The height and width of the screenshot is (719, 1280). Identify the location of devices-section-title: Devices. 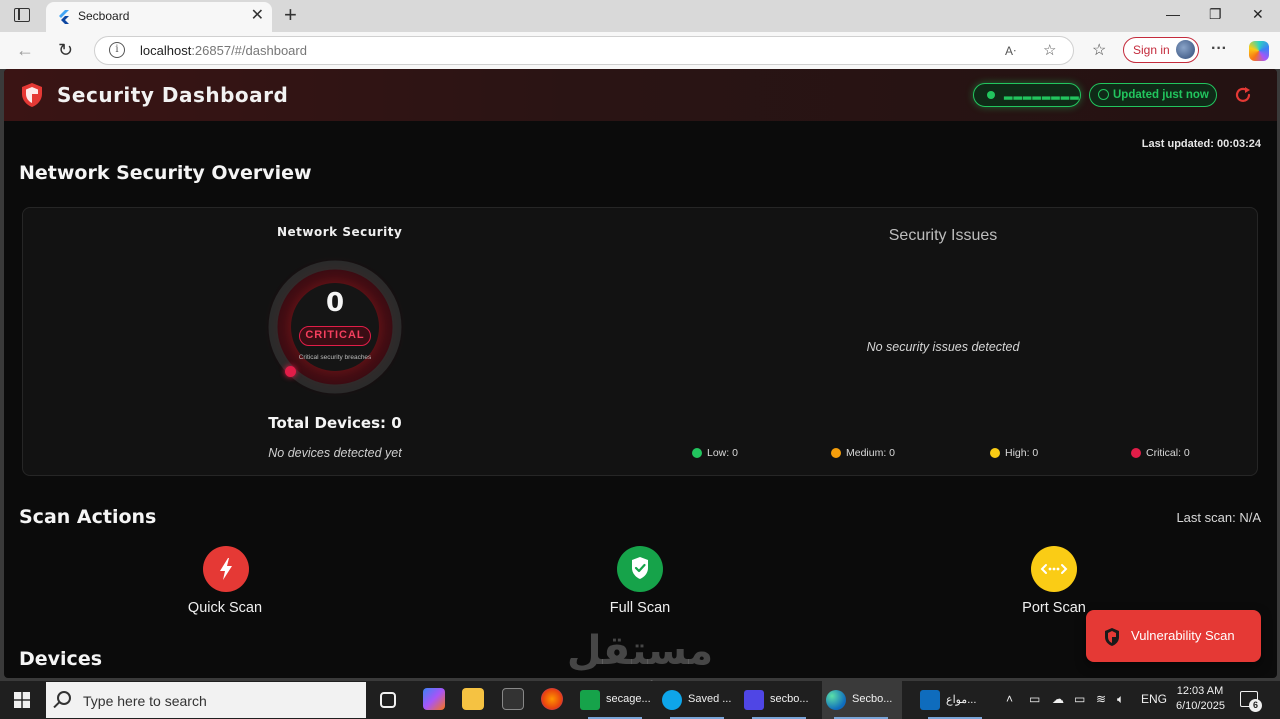
(61, 659).